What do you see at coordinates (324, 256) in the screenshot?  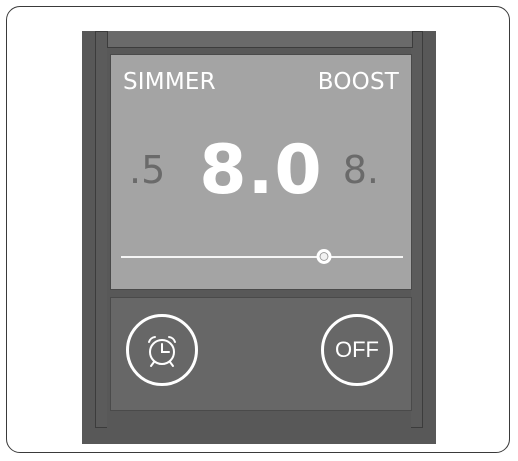 I see `power-slider-thumb` at bounding box center [324, 256].